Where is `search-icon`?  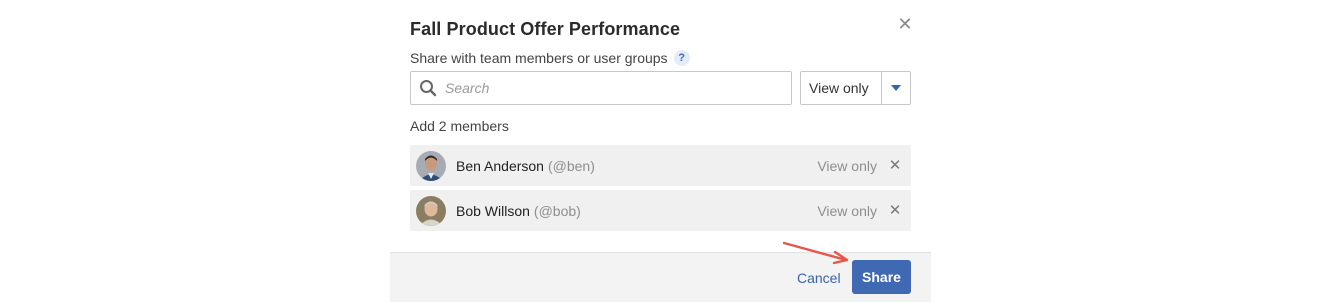
search-icon is located at coordinates (428, 88).